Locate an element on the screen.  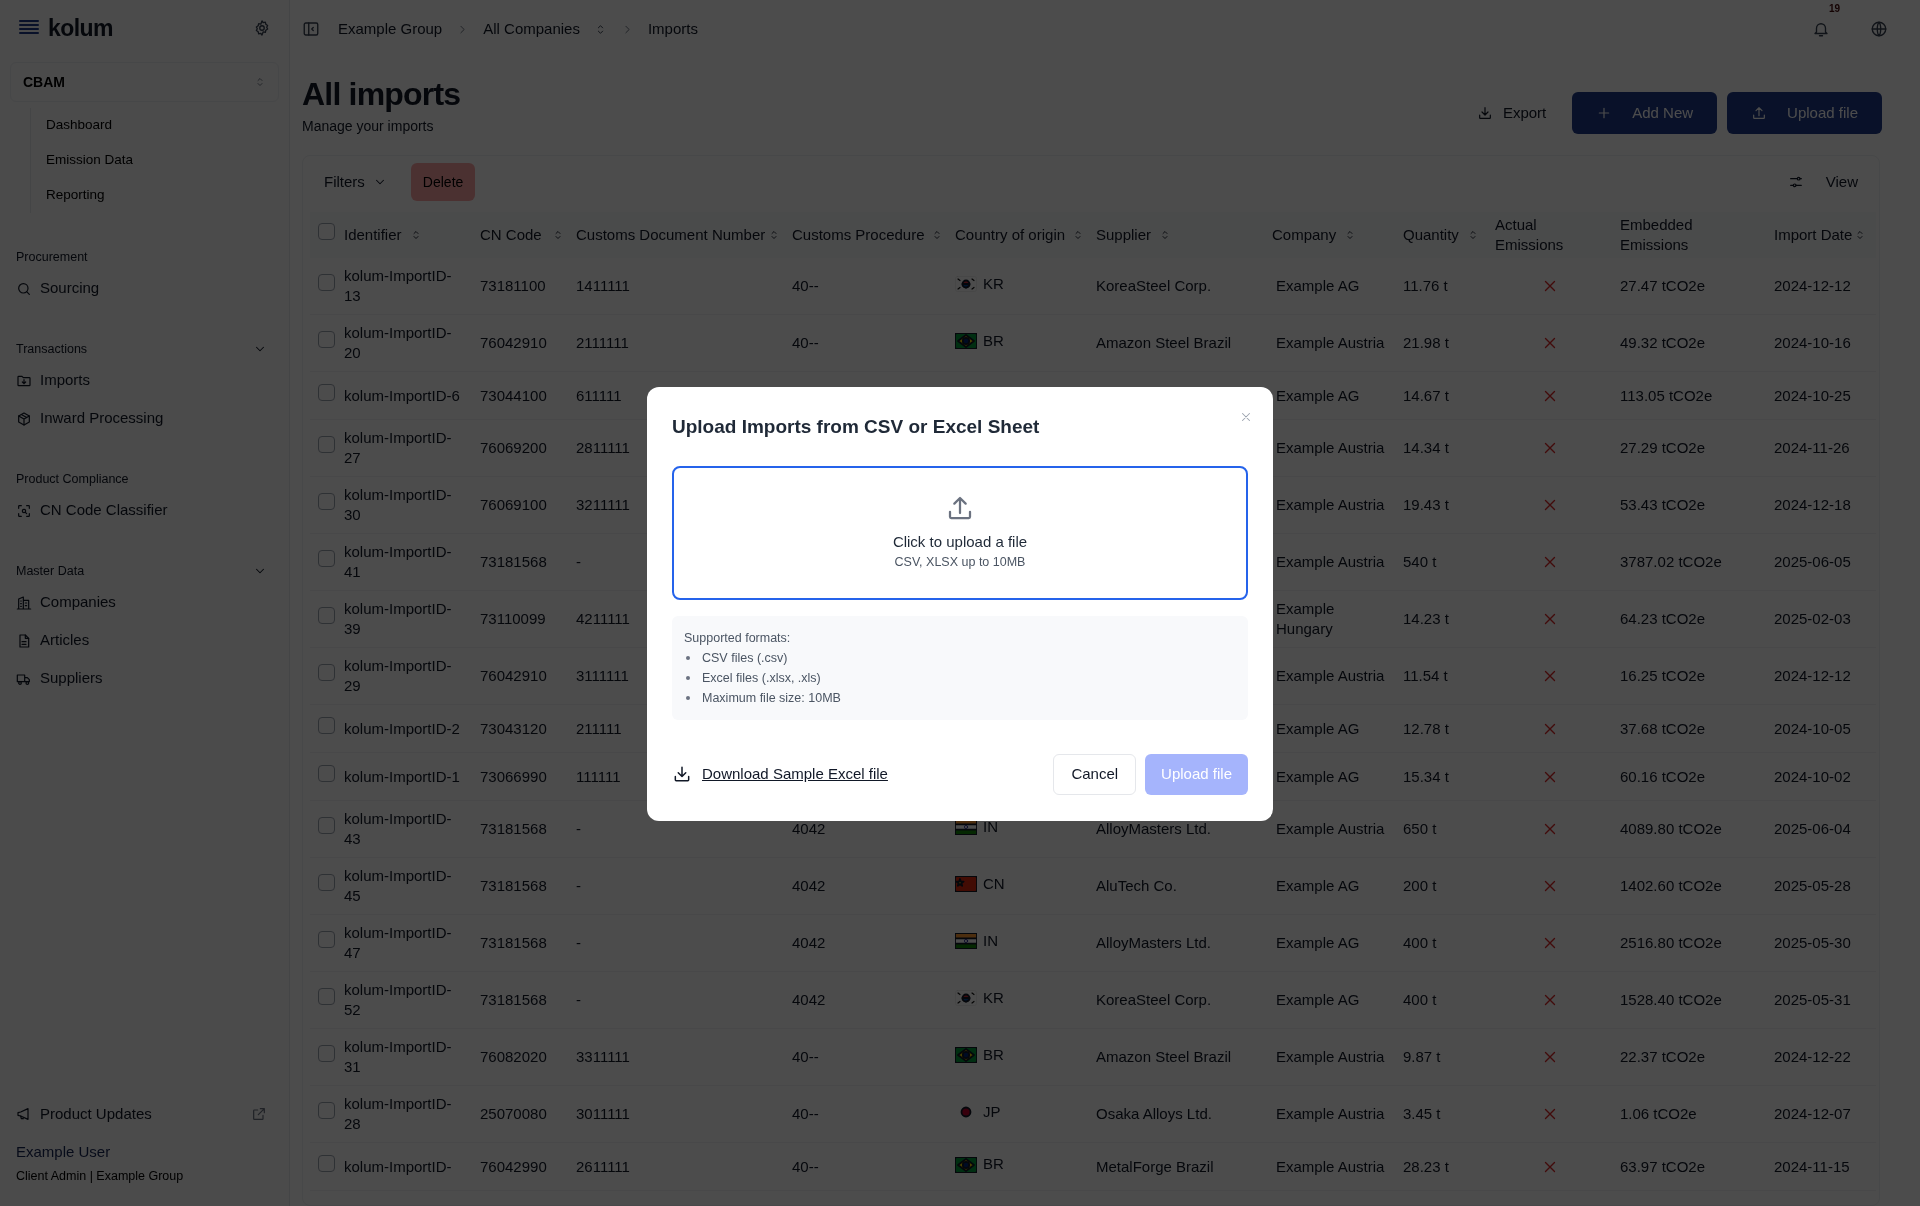
column-header: Embedded Emissions is located at coordinates (1657, 235).